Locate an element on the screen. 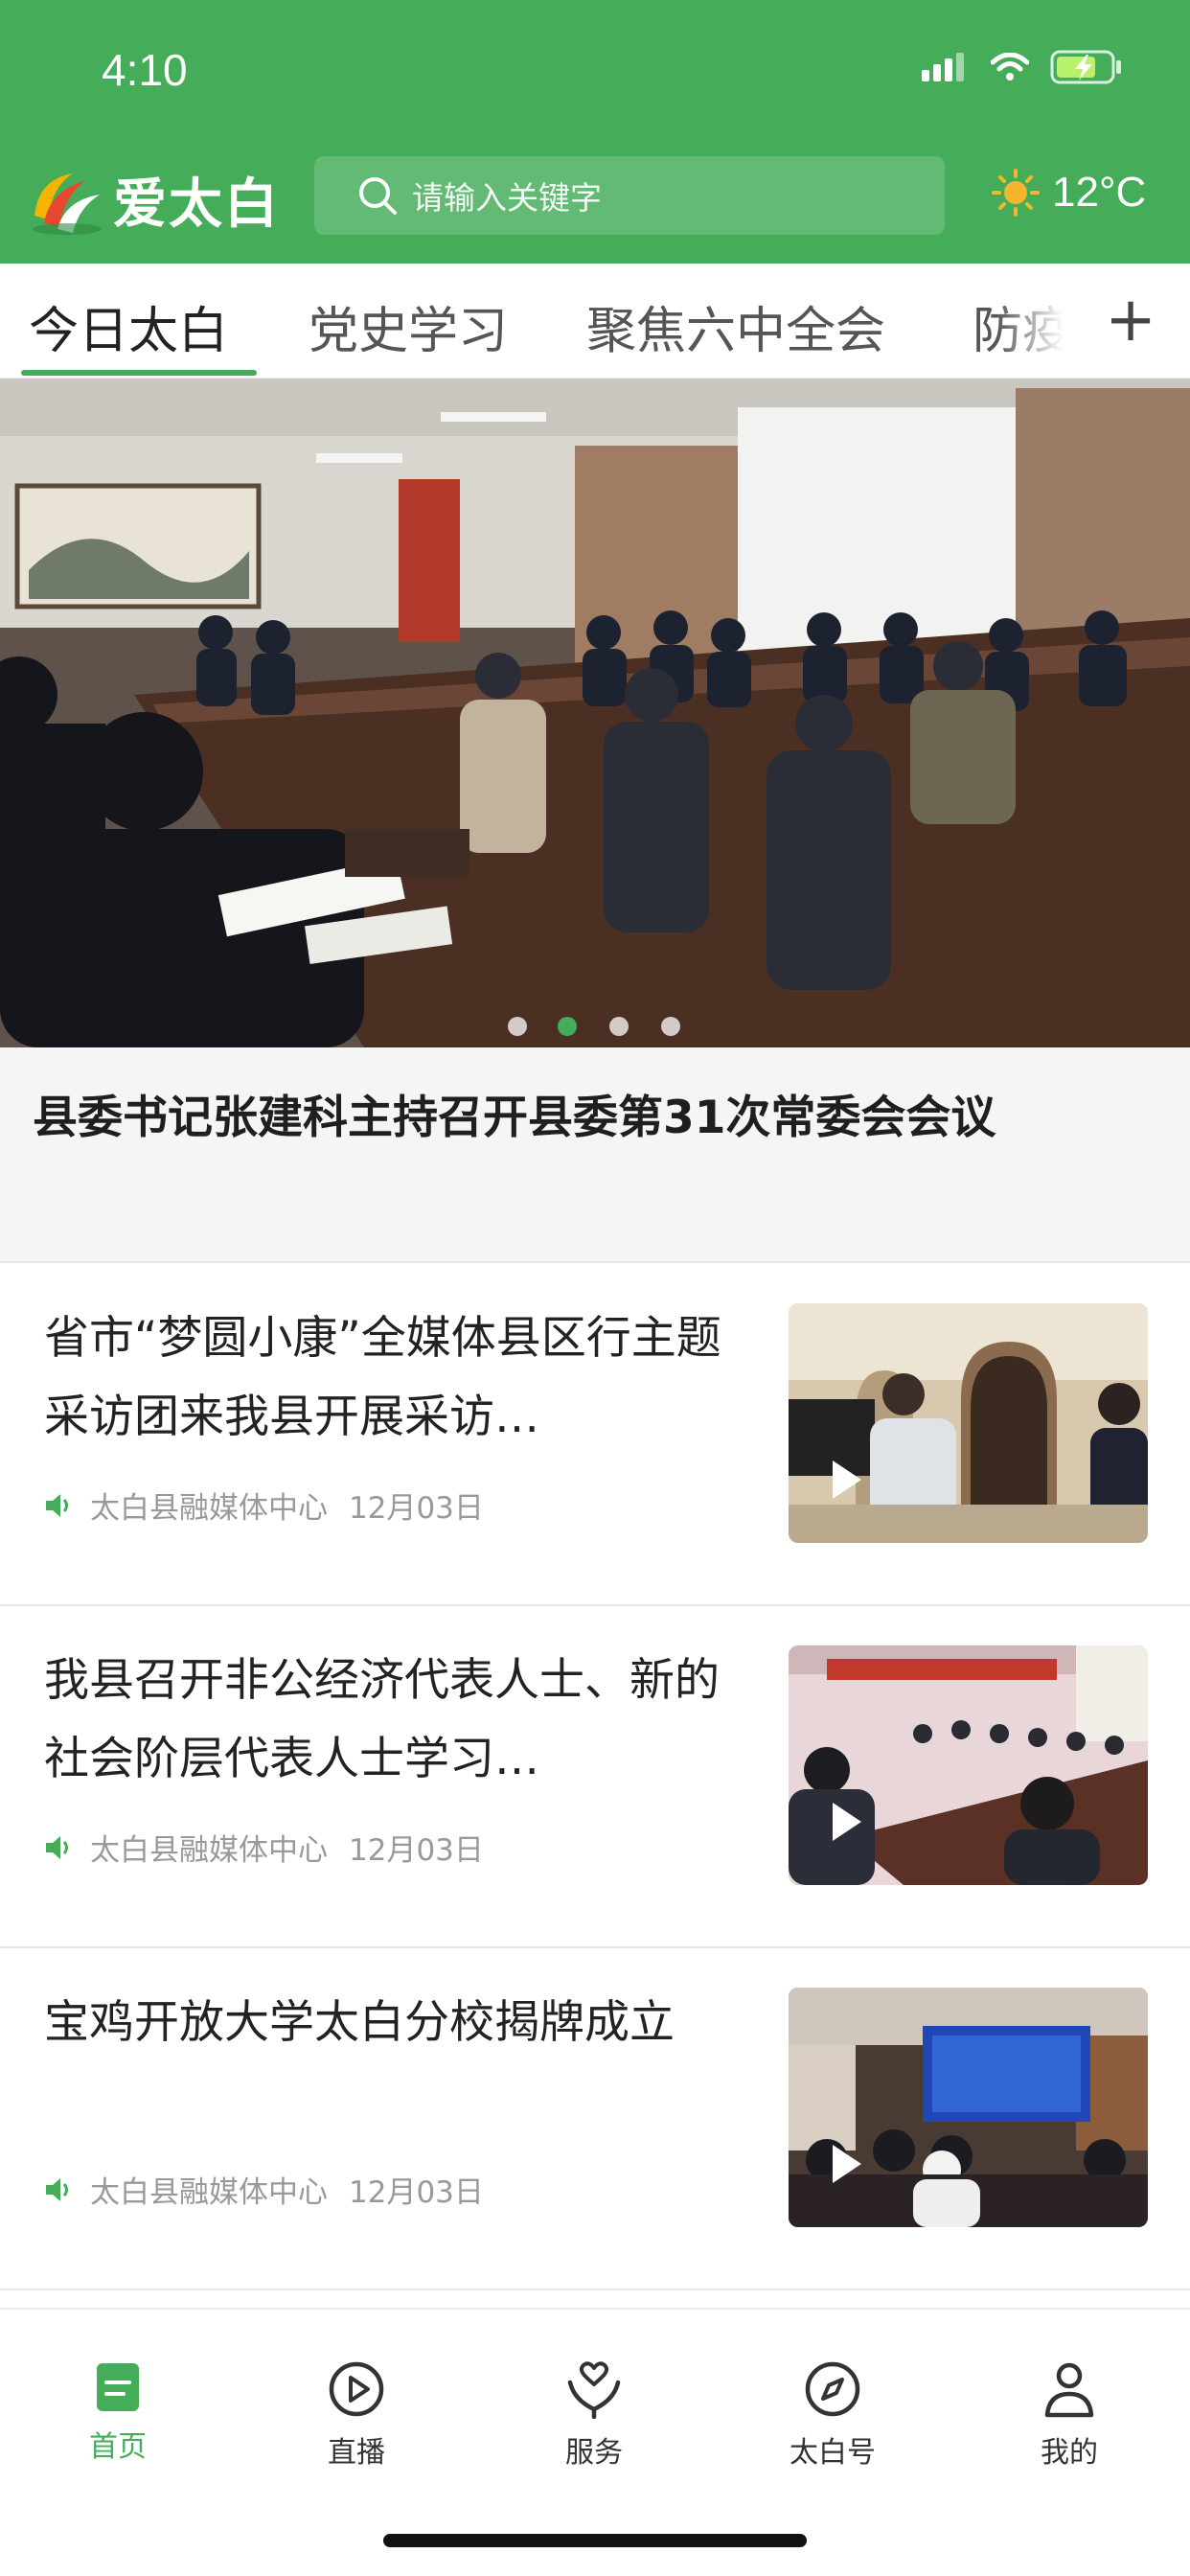 The image size is (1190, 2576). heart-hands-icon is located at coordinates (594, 2390).